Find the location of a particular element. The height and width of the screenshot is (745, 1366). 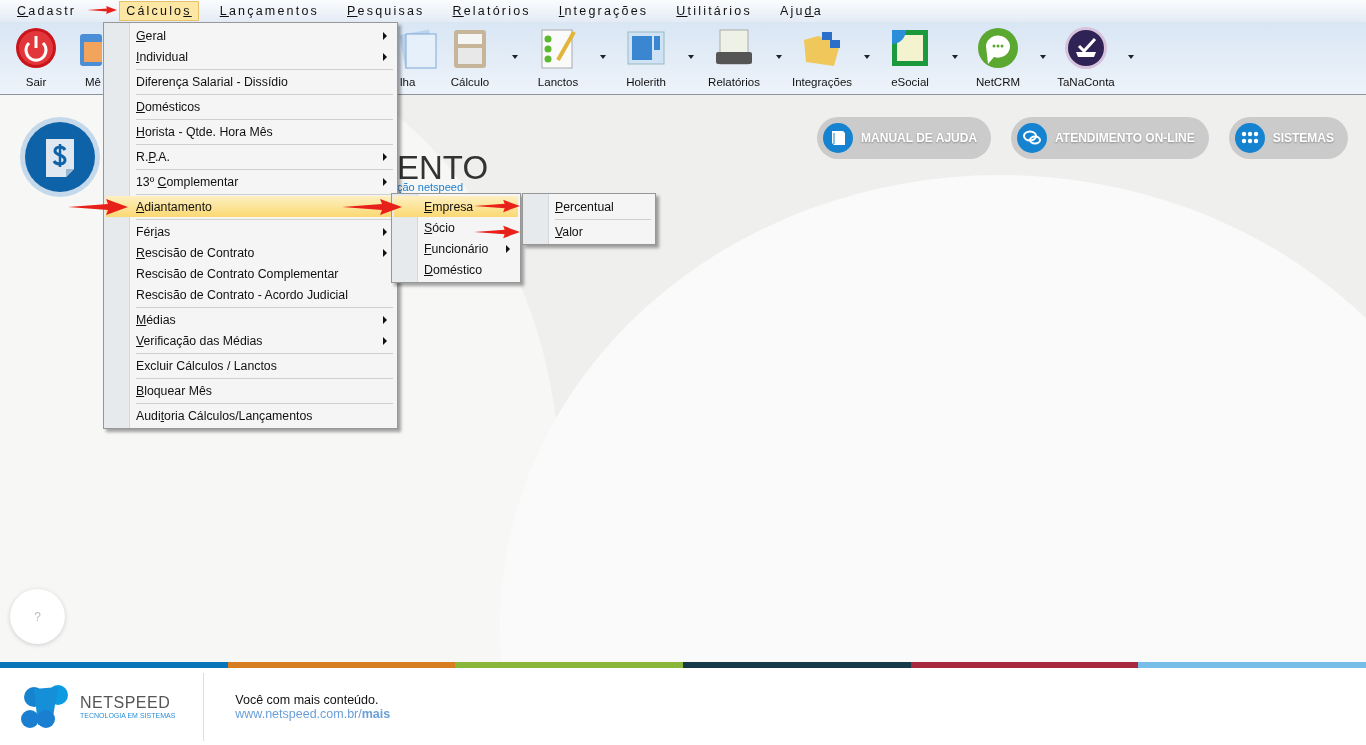

money-note-icon is located at coordinates (60, 157).